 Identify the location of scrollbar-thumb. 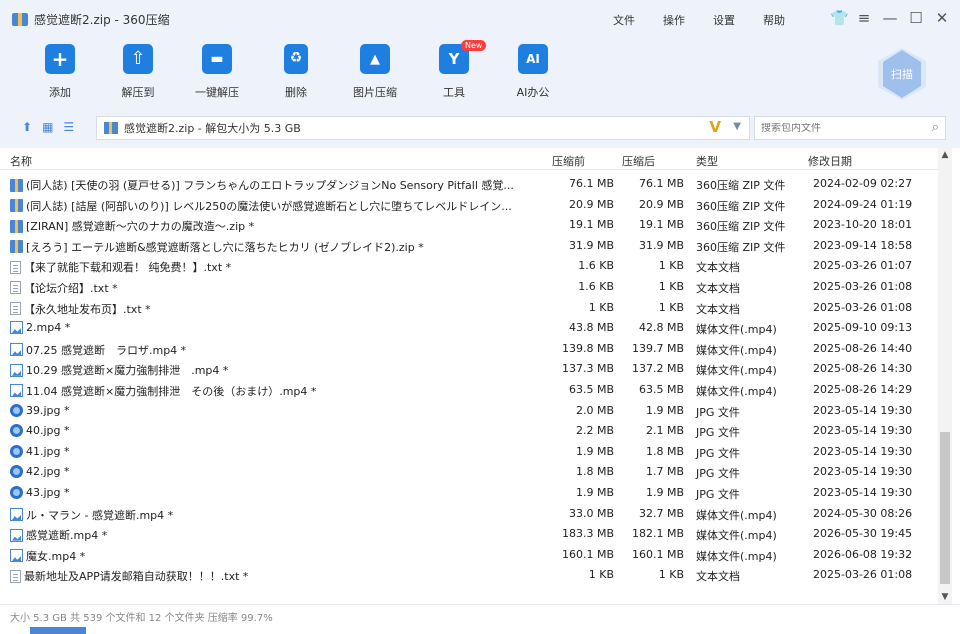
(945, 508).